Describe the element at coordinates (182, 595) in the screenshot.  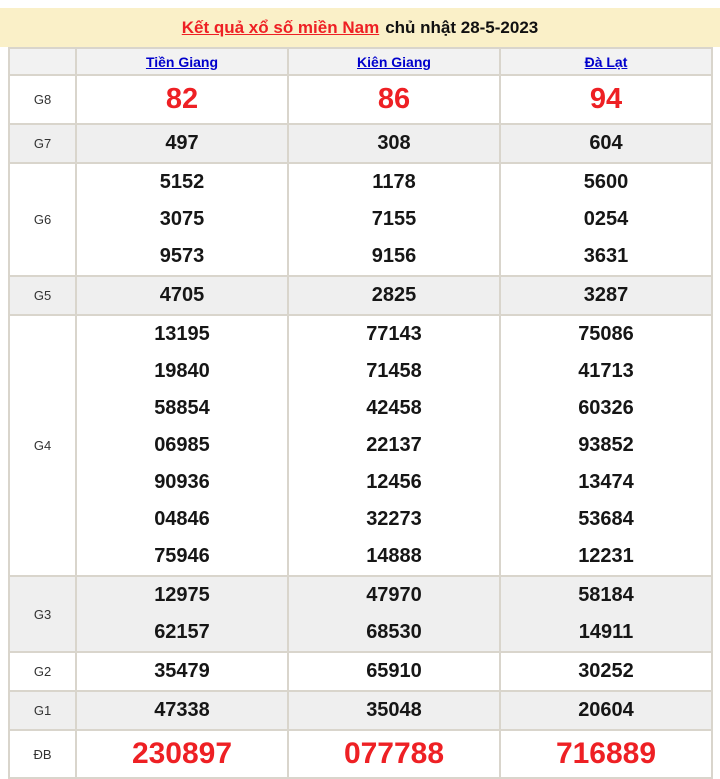
I see `prize-number: 12975` at that location.